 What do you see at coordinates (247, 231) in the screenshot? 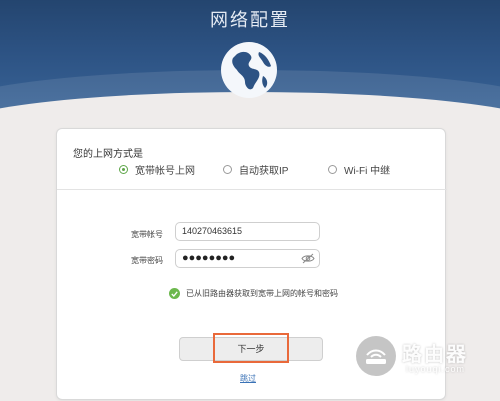
I see `account-field: 140270463615` at bounding box center [247, 231].